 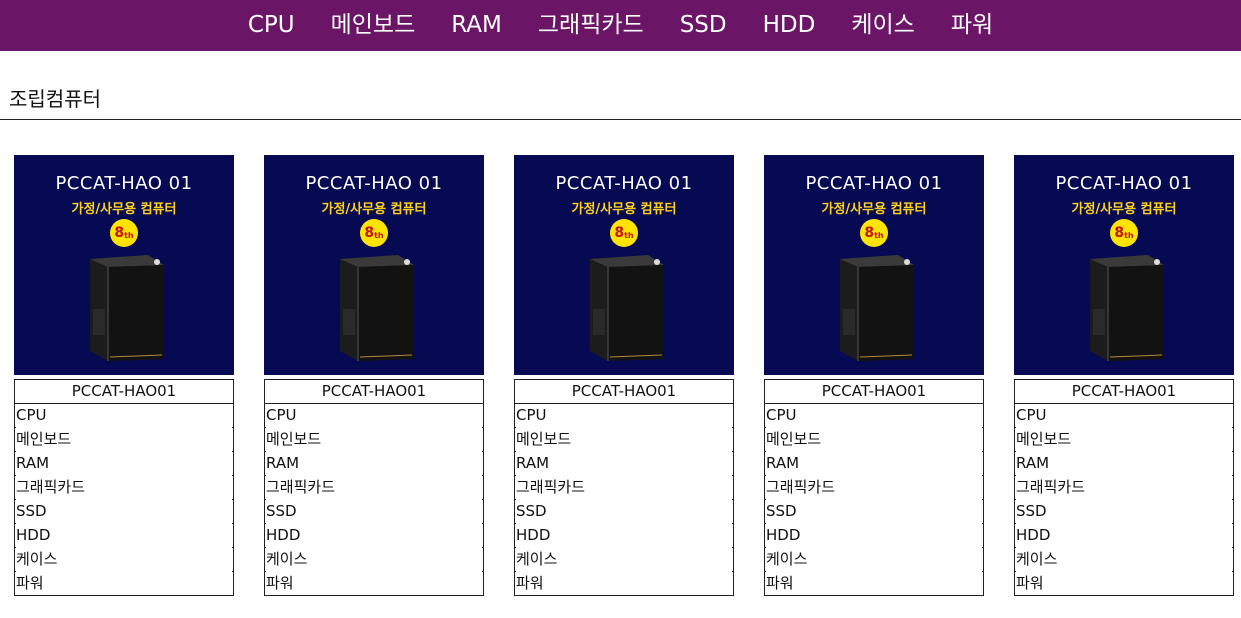 I want to click on nav-cpu: CPU, so click(x=271, y=25).